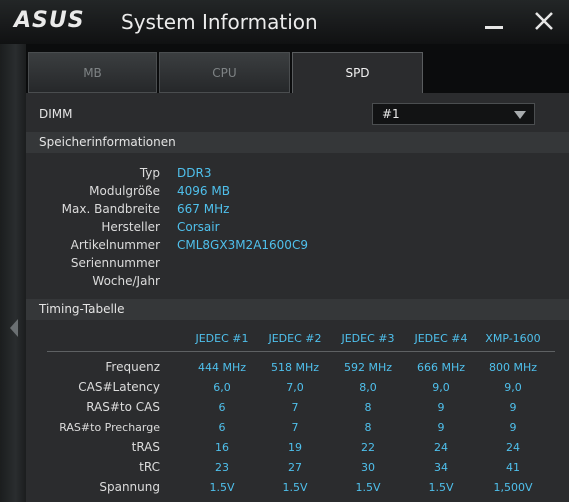 This screenshot has width=569, height=502. What do you see at coordinates (441, 367) in the screenshot?
I see `timing-cell: 666 MHz` at bounding box center [441, 367].